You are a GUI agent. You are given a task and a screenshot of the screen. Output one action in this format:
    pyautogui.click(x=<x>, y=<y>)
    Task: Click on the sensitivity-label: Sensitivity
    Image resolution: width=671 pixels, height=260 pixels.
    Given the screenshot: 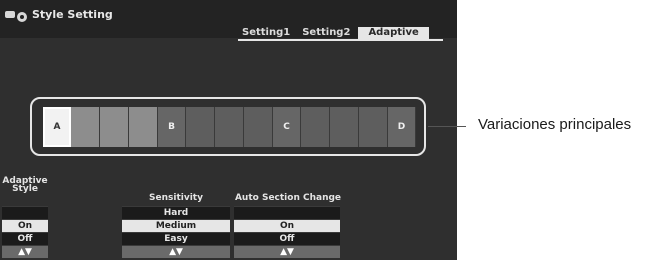 What is the action you would take?
    pyautogui.click(x=176, y=198)
    